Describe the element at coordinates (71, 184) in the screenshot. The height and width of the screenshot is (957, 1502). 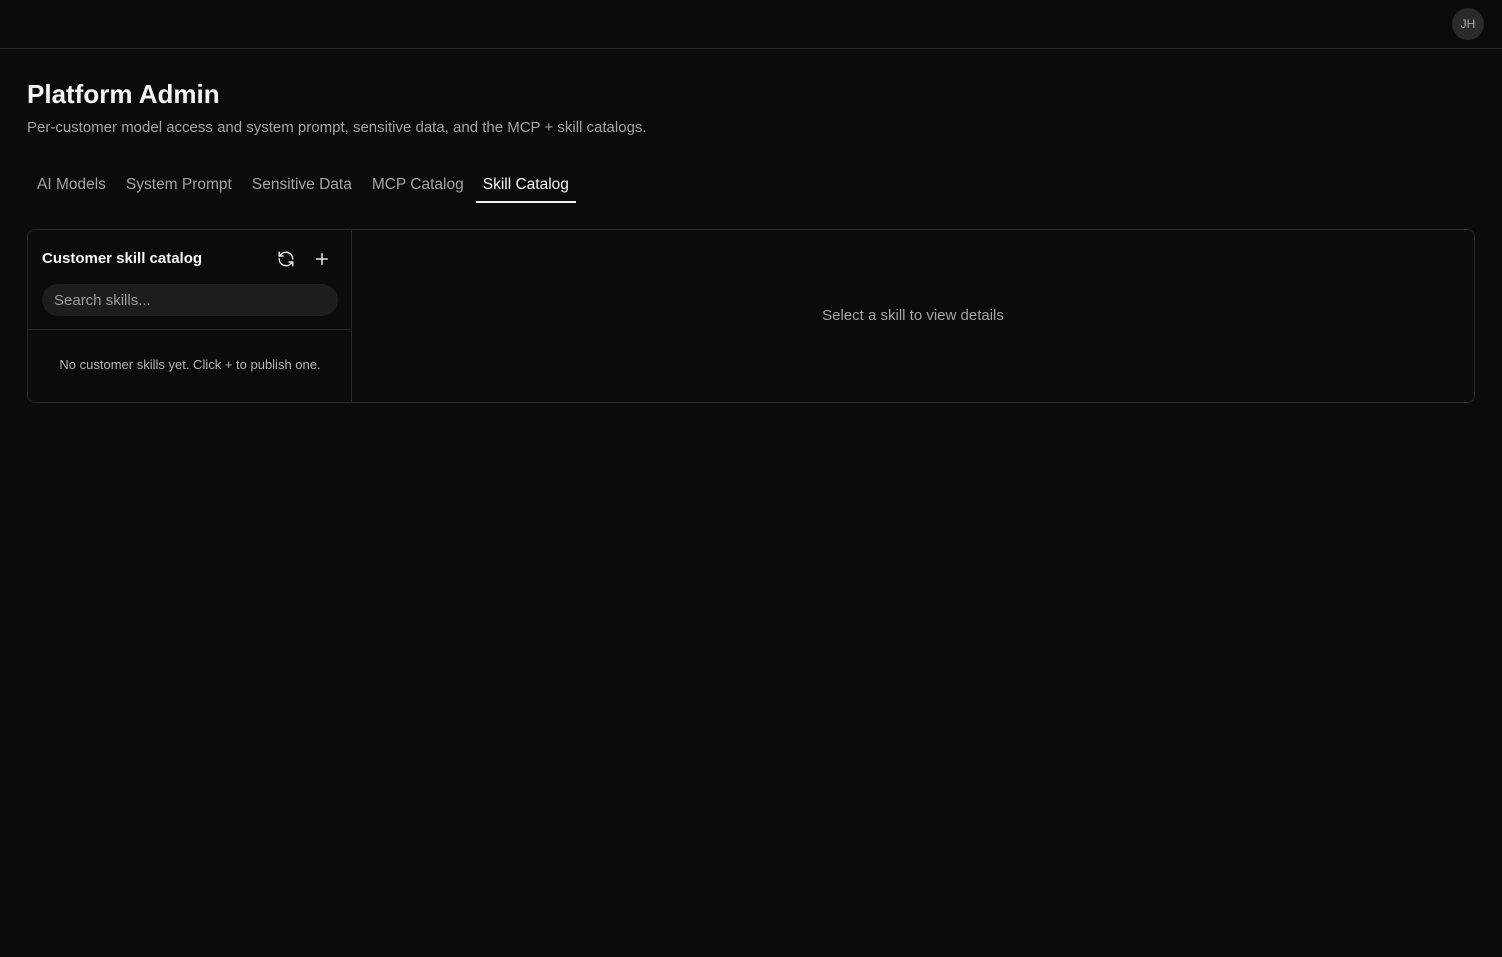
I see `tab-ai-models: AI Models` at that location.